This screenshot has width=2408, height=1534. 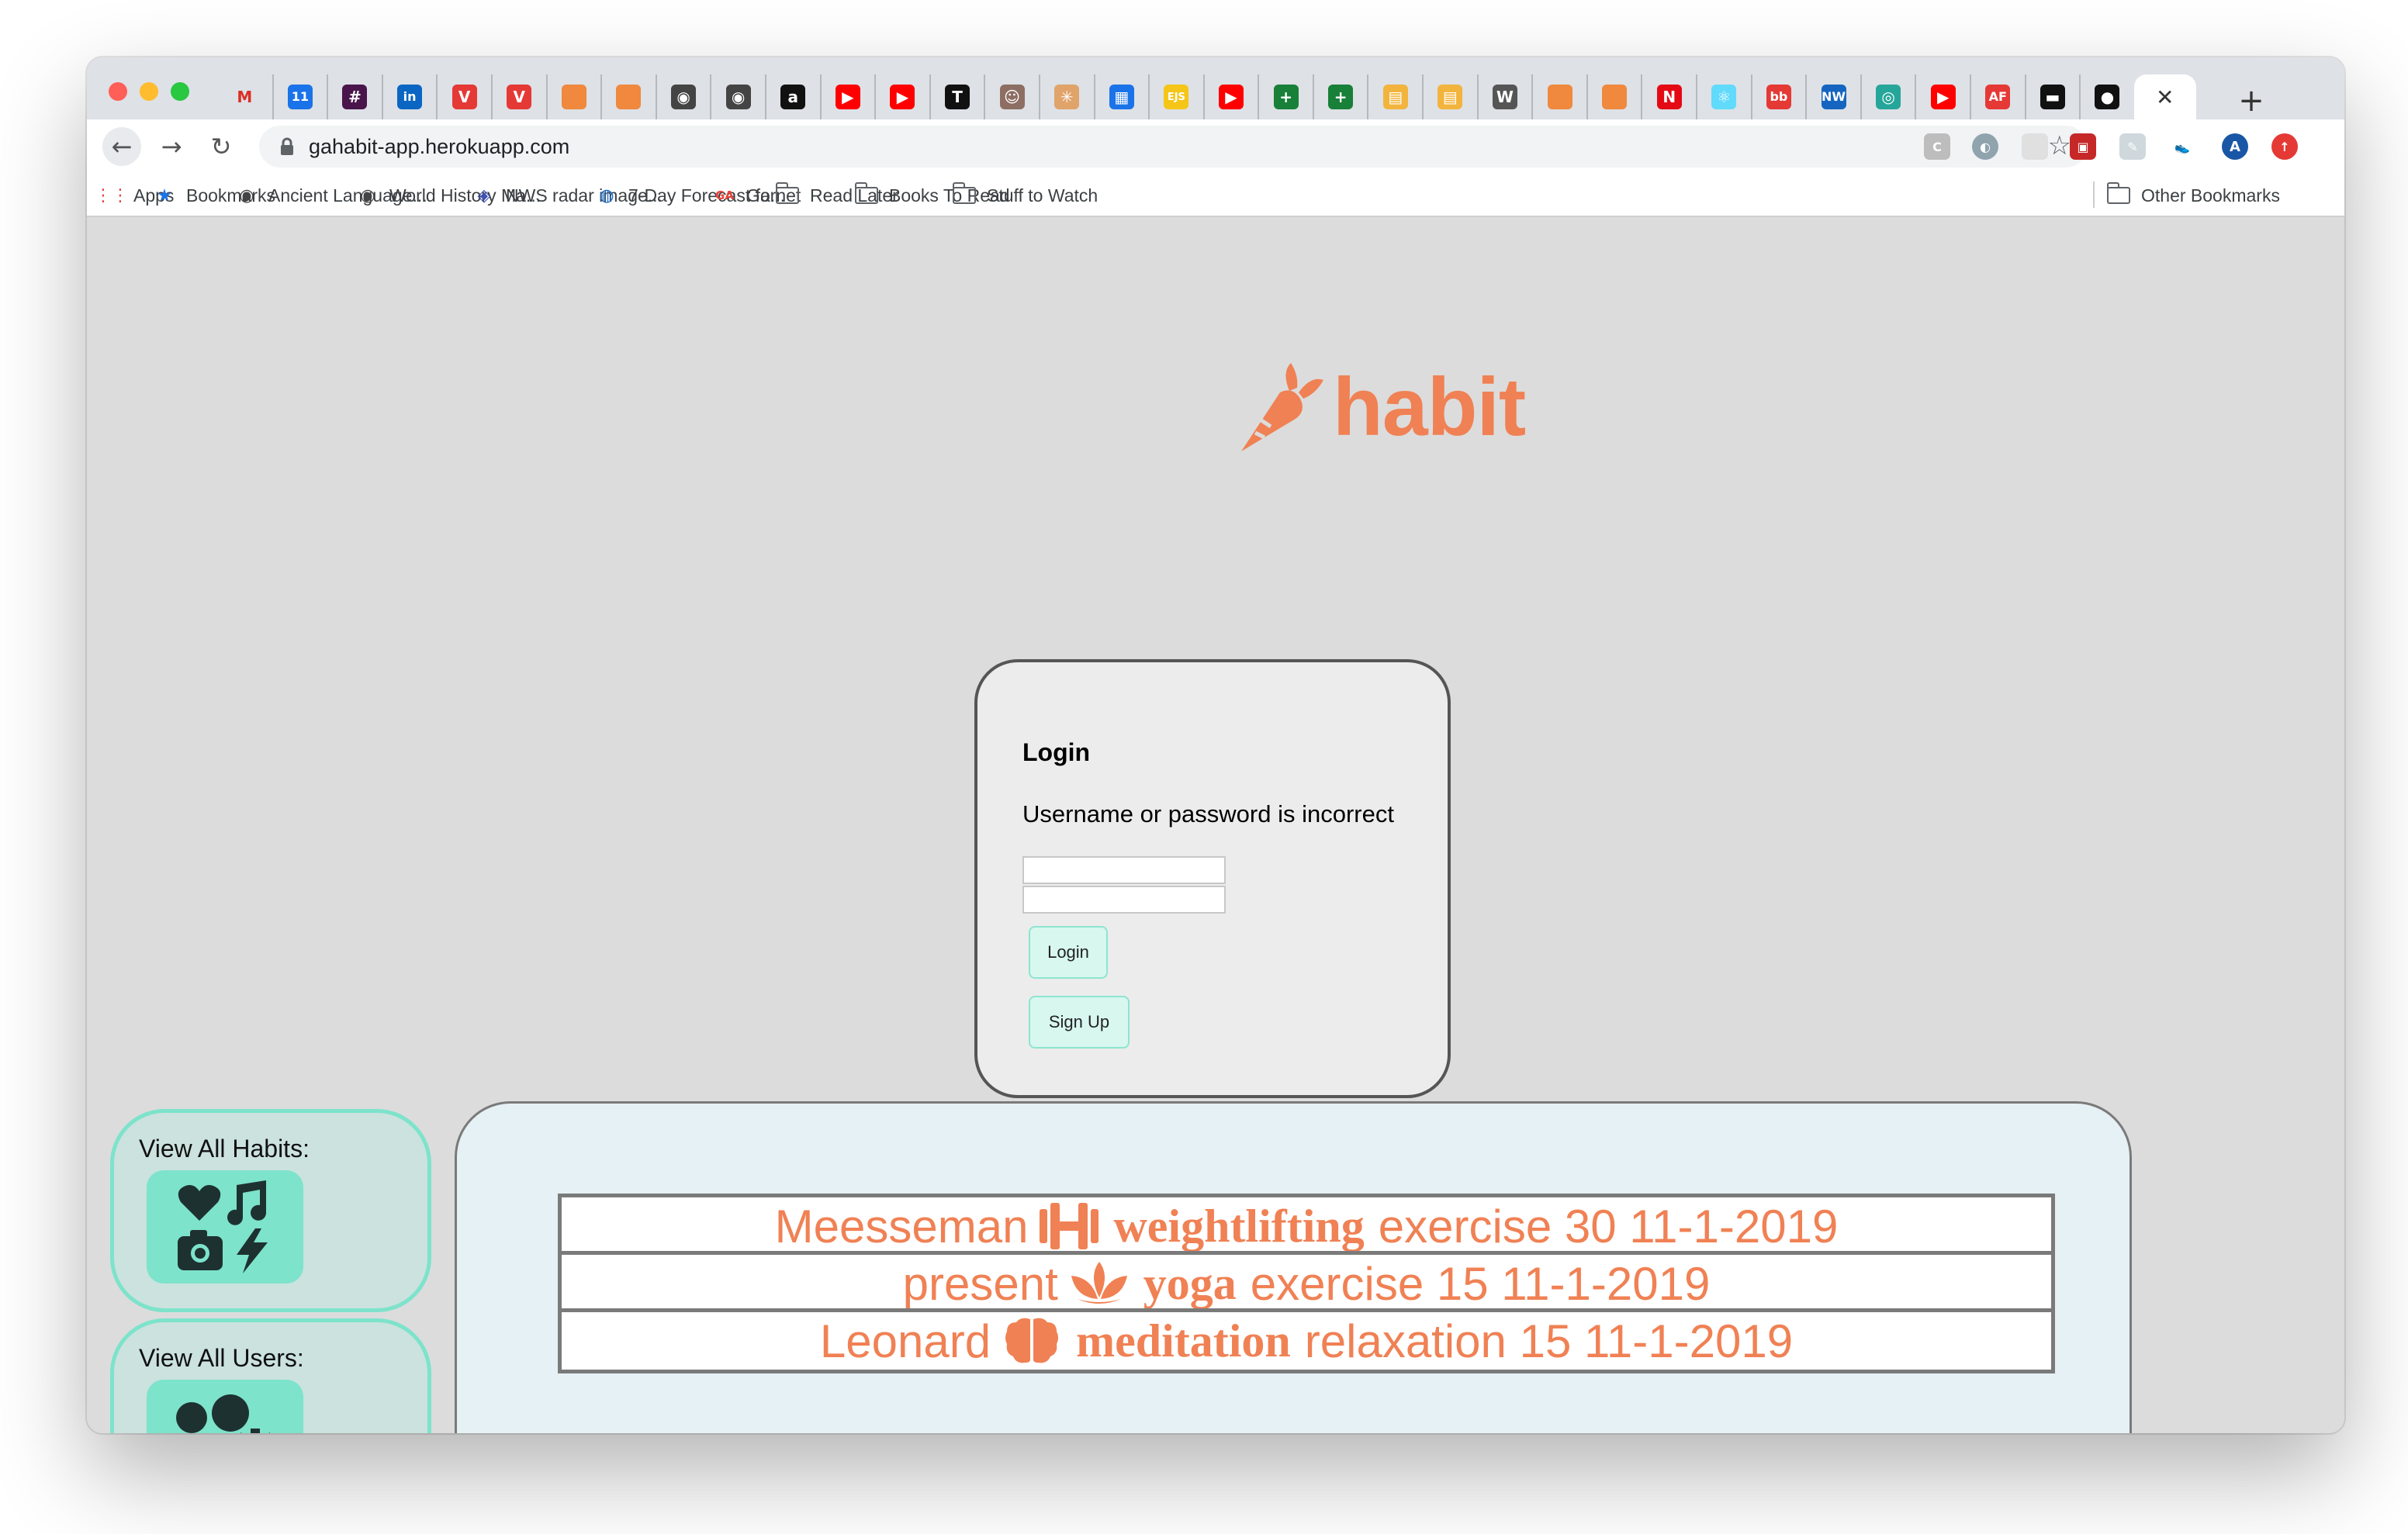 What do you see at coordinates (905, 1341) in the screenshot?
I see `feed-user: Leonard` at bounding box center [905, 1341].